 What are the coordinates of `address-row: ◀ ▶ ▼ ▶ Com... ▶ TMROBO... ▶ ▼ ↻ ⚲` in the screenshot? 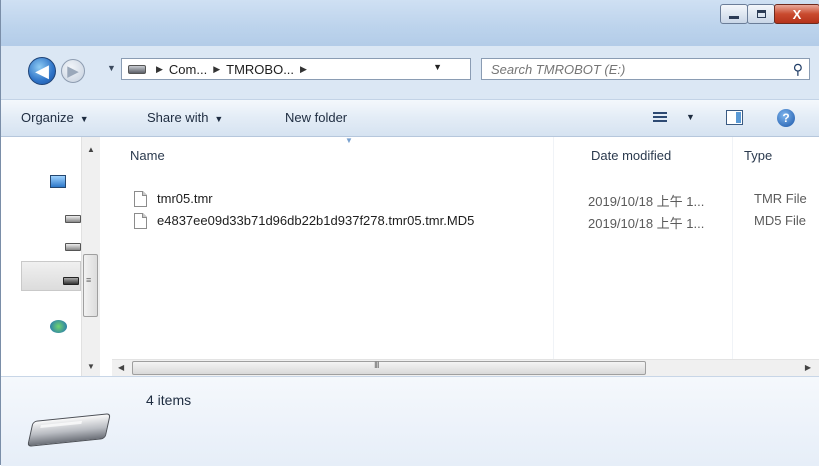 It's located at (410, 70).